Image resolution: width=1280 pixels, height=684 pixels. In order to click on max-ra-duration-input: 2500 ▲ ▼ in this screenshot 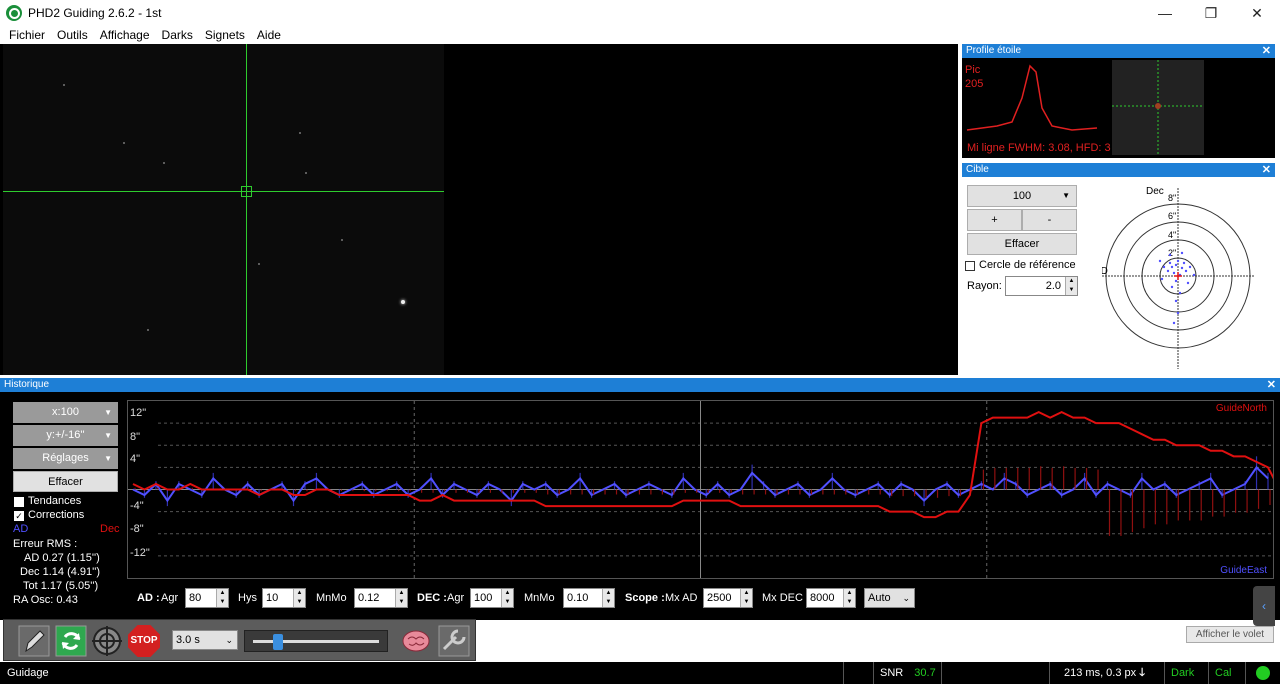, I will do `click(728, 598)`.